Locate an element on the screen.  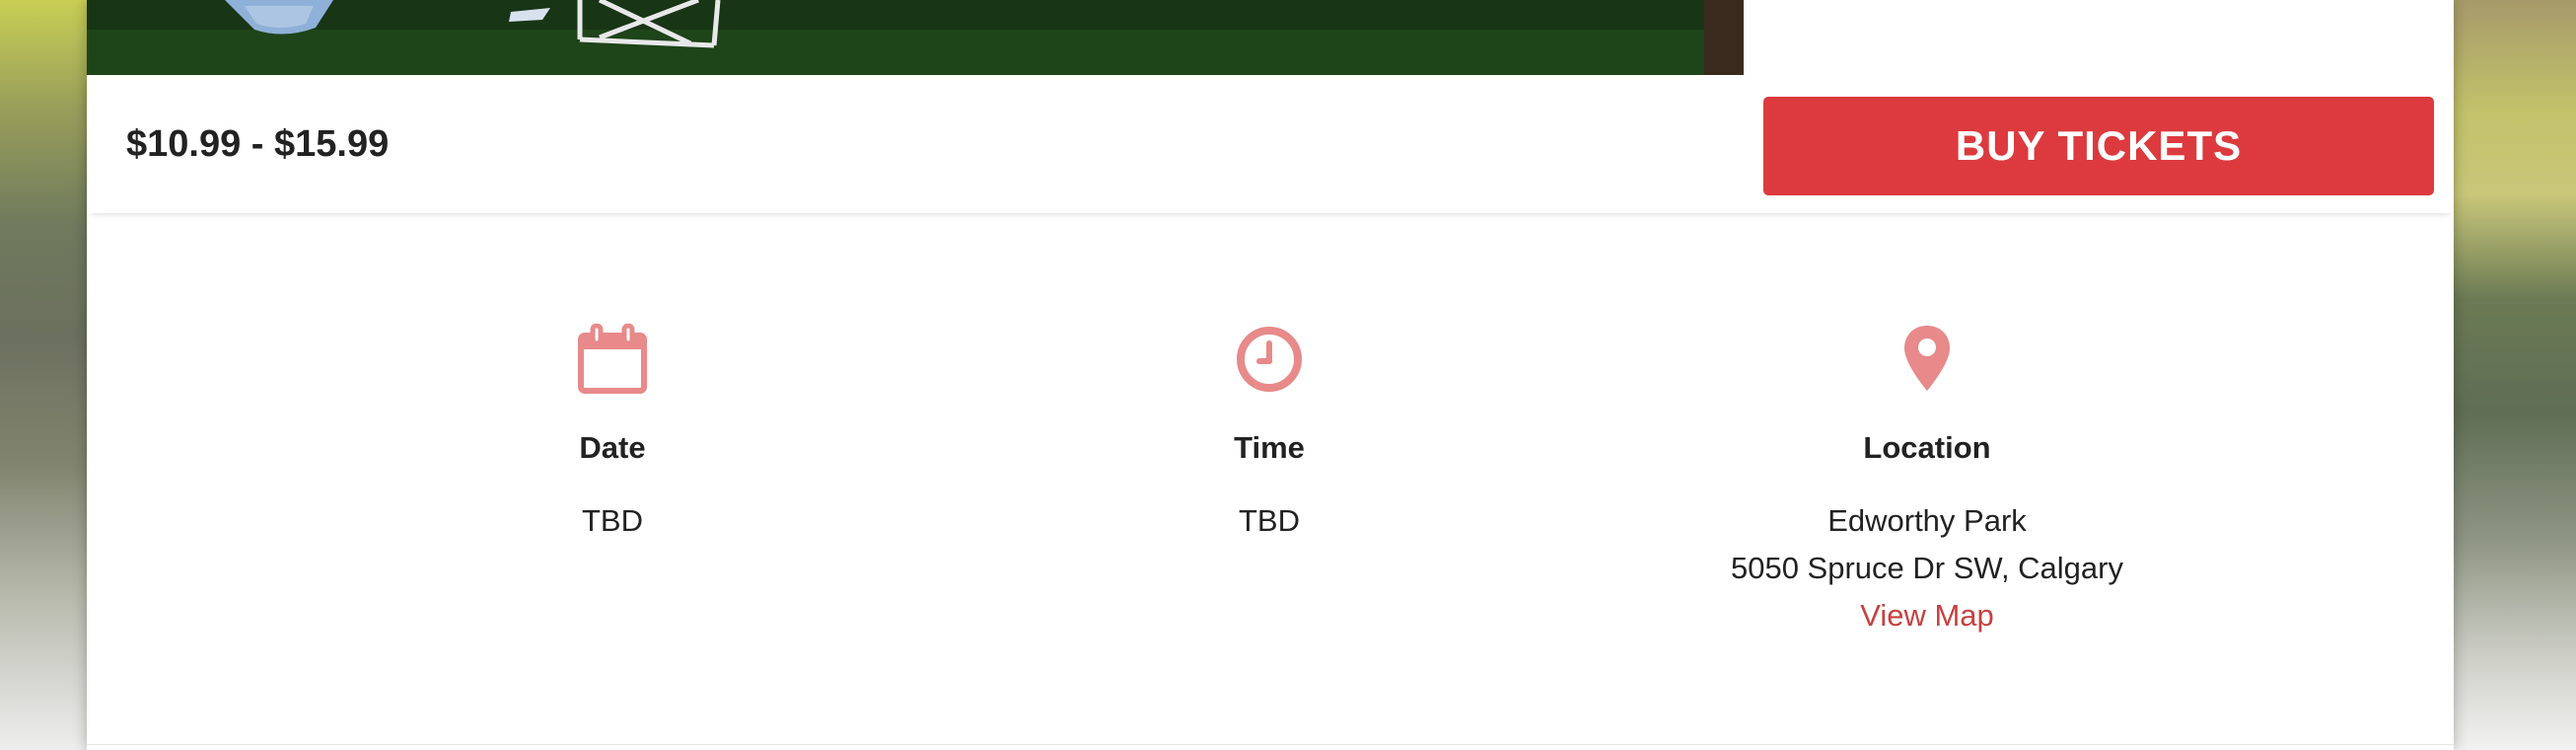
background-right is located at coordinates (2515, 375).